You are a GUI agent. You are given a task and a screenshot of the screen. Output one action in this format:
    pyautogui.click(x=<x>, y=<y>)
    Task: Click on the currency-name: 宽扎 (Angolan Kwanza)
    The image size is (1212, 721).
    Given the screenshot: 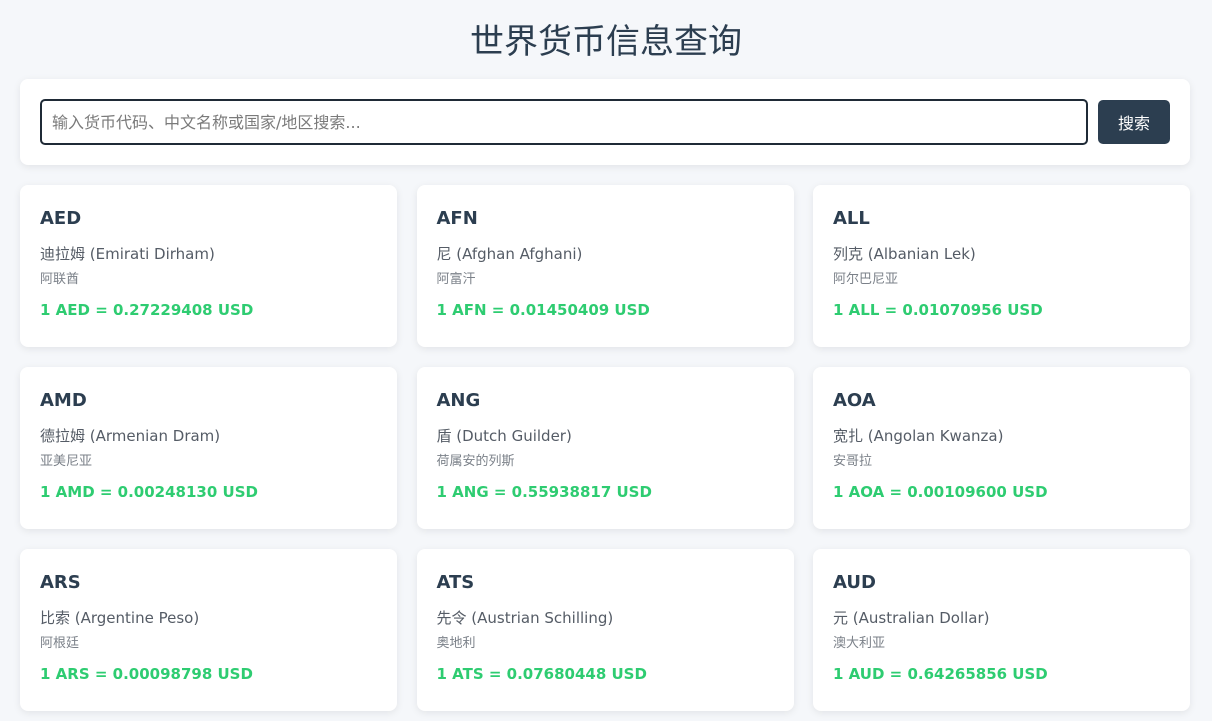 What is the action you would take?
    pyautogui.click(x=918, y=436)
    